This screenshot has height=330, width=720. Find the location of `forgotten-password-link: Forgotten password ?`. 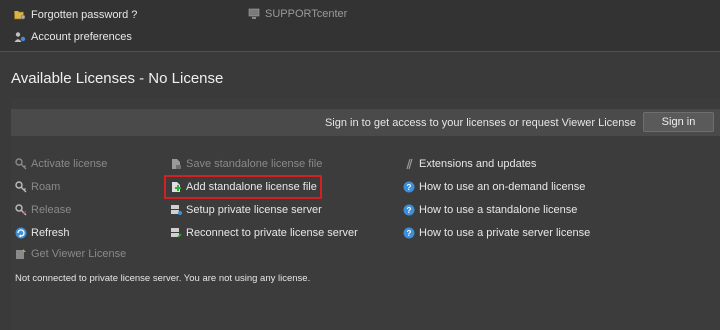

forgotten-password-link: Forgotten password ? is located at coordinates (75, 15).